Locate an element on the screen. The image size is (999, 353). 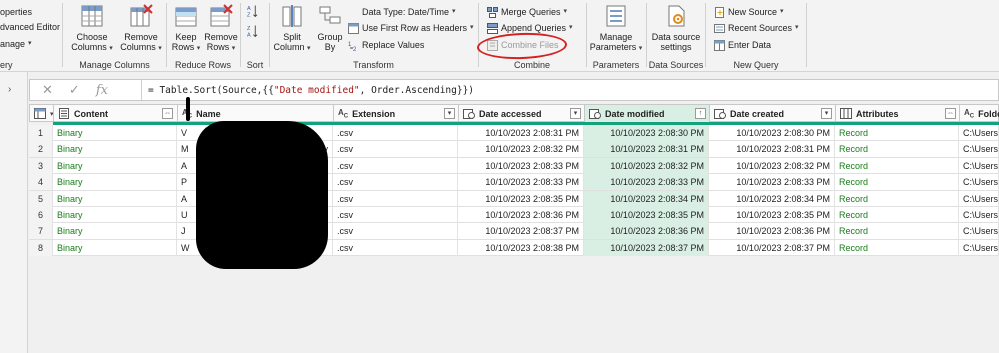
cell-date-modified: 10/10/2023 2:08:37 PM is located at coordinates (646, 247).